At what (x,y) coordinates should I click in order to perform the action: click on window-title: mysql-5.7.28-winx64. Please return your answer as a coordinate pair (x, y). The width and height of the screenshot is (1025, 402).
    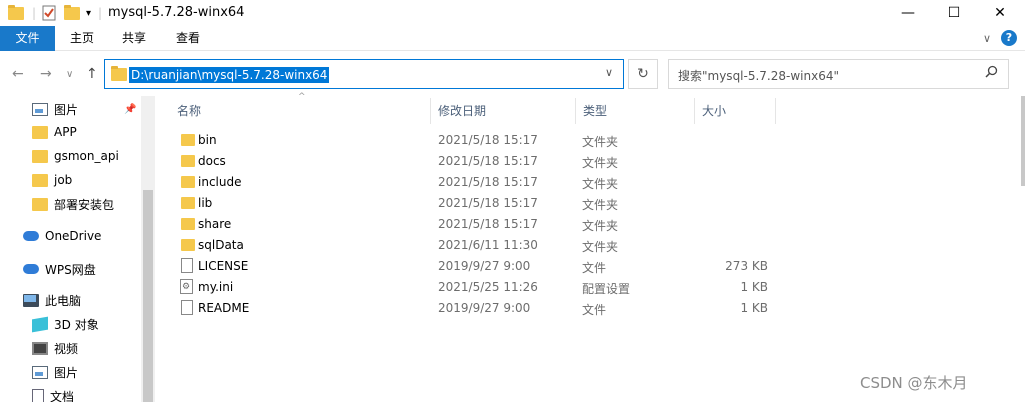
    Looking at the image, I should click on (176, 12).